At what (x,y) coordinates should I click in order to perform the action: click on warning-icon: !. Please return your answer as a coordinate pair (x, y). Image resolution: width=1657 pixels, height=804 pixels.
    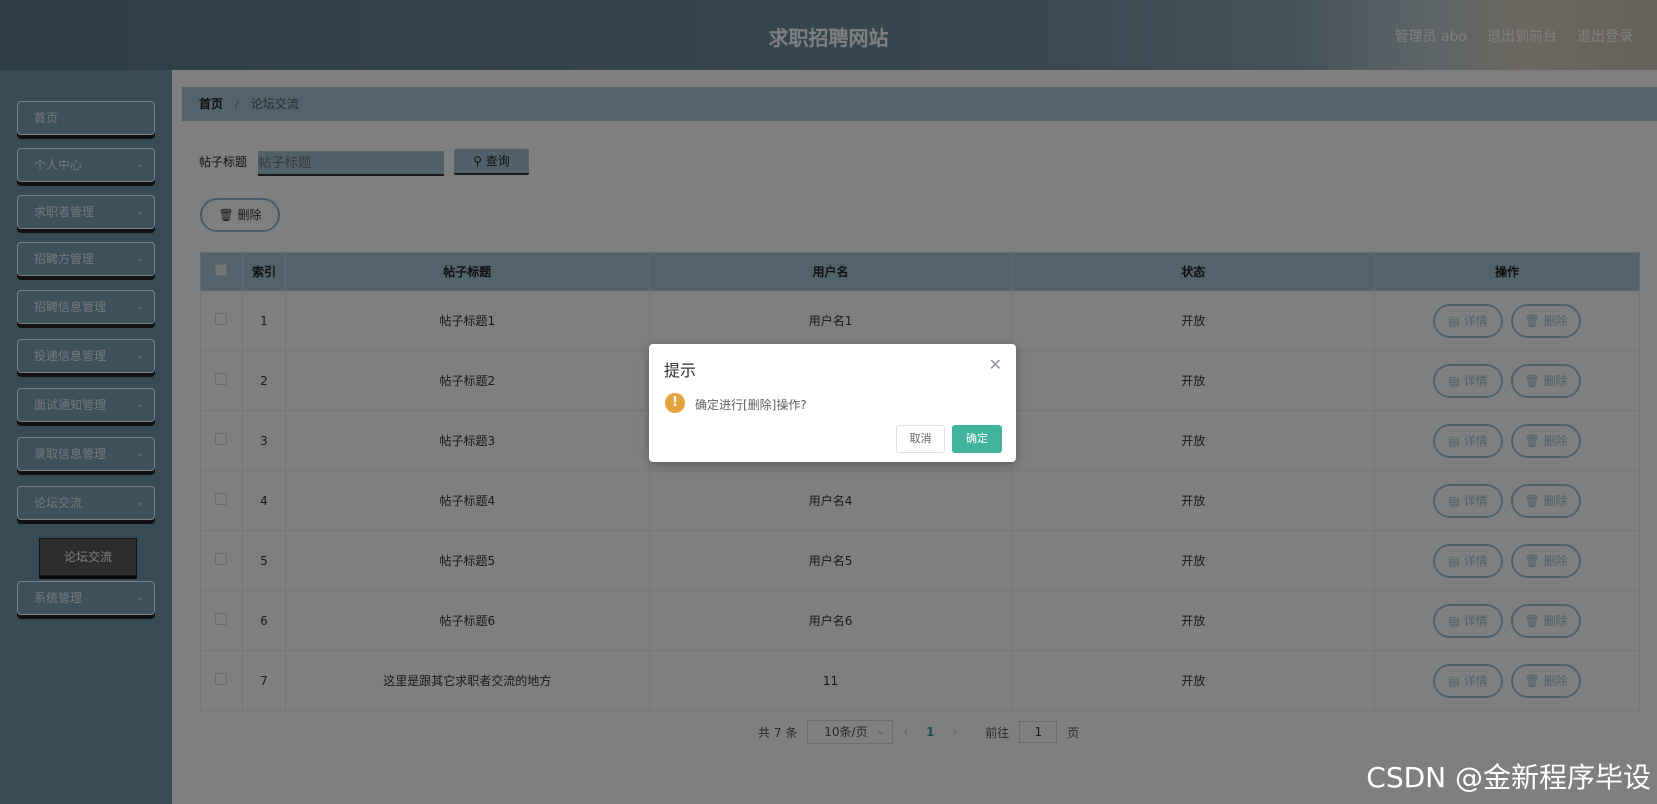
    Looking at the image, I should click on (675, 403).